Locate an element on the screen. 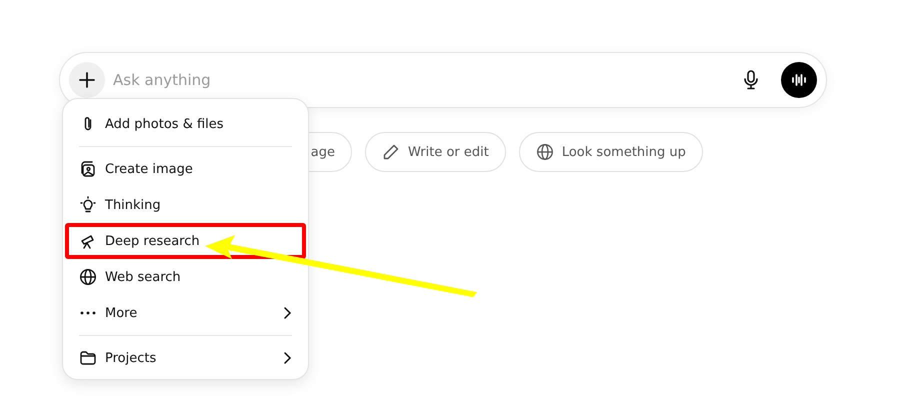 The width and height of the screenshot is (915, 415). pencil-icon is located at coordinates (391, 152).